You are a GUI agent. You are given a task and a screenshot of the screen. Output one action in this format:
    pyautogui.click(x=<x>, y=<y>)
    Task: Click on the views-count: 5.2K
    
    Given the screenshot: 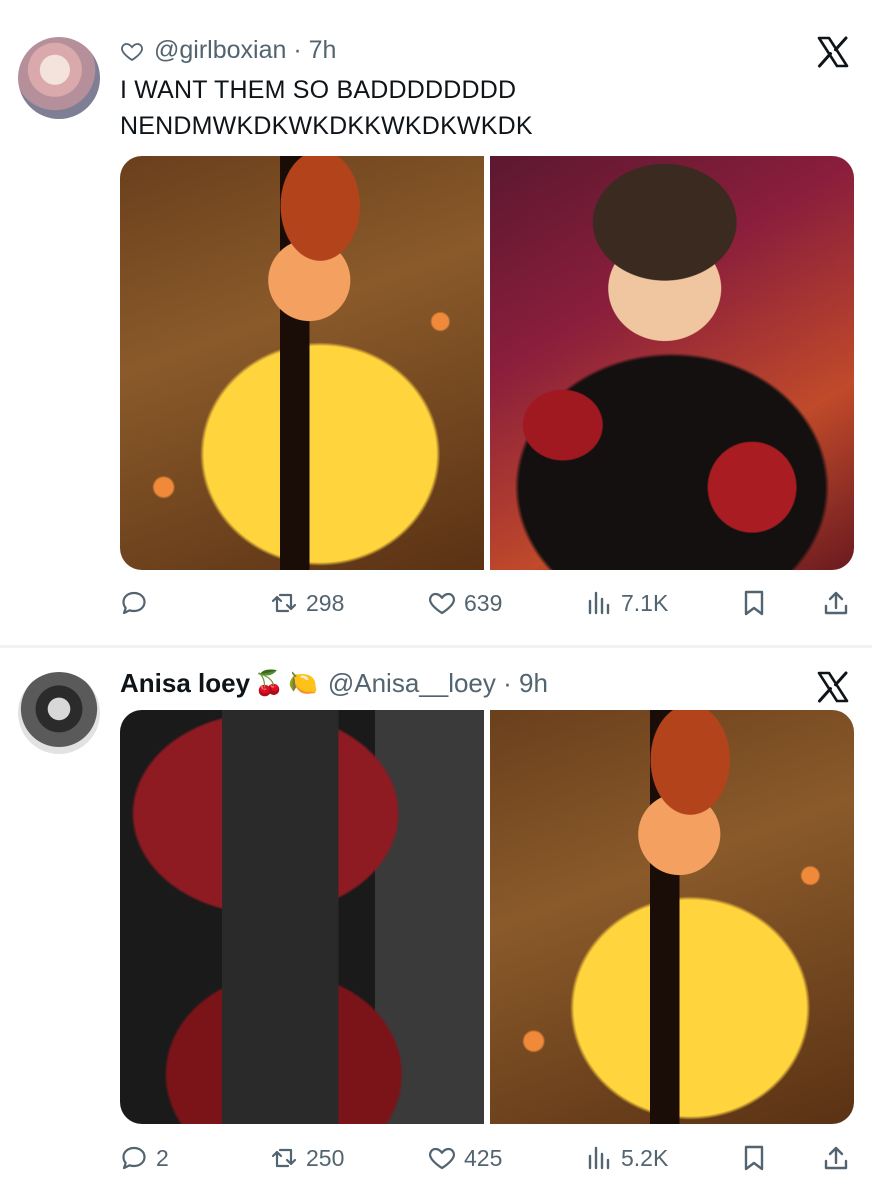 What is the action you would take?
    pyautogui.click(x=645, y=1157)
    